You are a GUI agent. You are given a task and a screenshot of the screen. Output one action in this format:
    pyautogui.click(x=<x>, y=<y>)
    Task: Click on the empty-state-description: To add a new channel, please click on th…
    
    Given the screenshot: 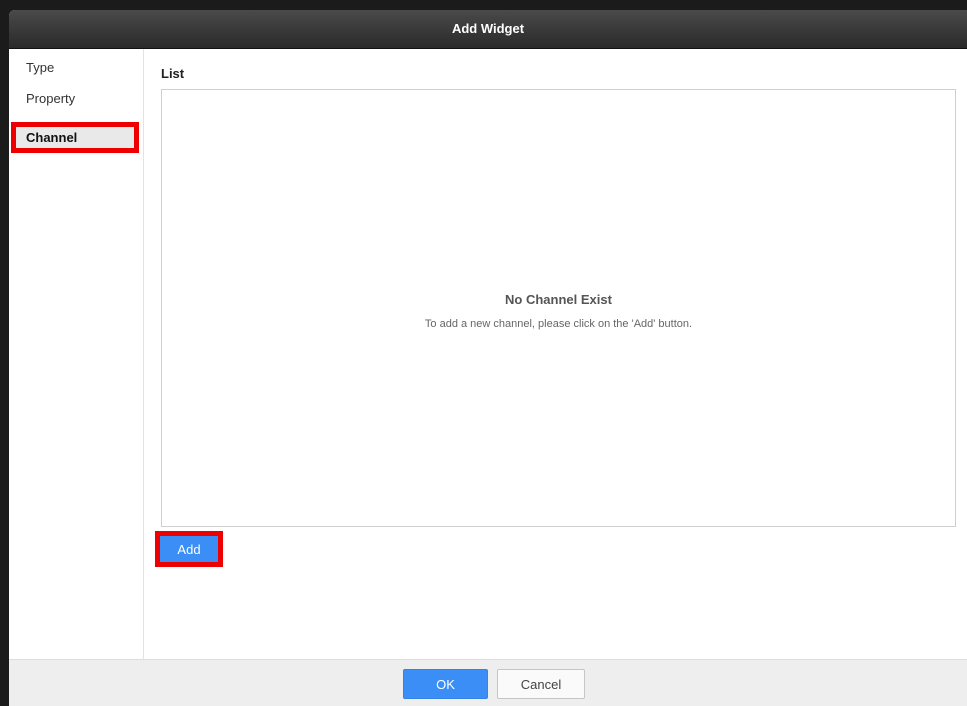 What is the action you would take?
    pyautogui.click(x=558, y=324)
    